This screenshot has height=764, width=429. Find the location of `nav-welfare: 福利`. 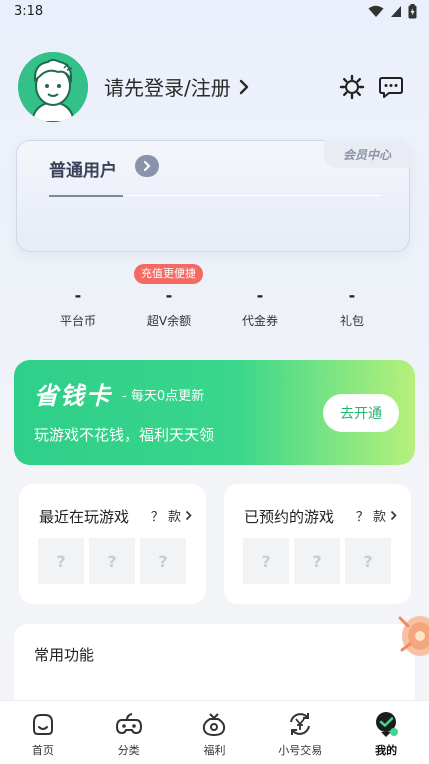

nav-welfare: 福利 is located at coordinates (215, 732).